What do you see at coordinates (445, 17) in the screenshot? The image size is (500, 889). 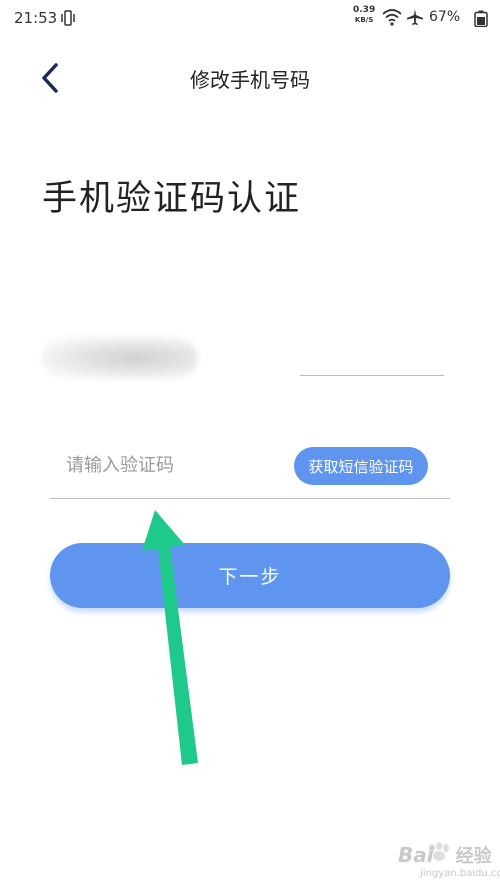 I see `battery-percent: 67%` at bounding box center [445, 17].